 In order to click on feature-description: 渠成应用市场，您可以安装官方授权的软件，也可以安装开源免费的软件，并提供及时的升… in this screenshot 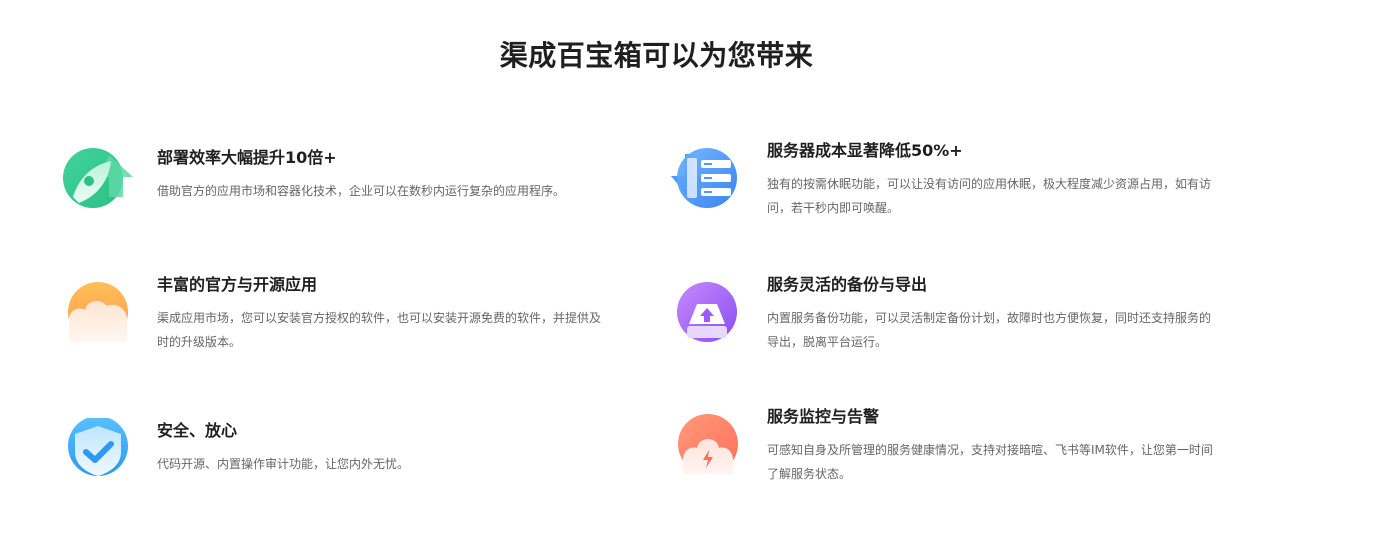, I will do `click(379, 330)`.